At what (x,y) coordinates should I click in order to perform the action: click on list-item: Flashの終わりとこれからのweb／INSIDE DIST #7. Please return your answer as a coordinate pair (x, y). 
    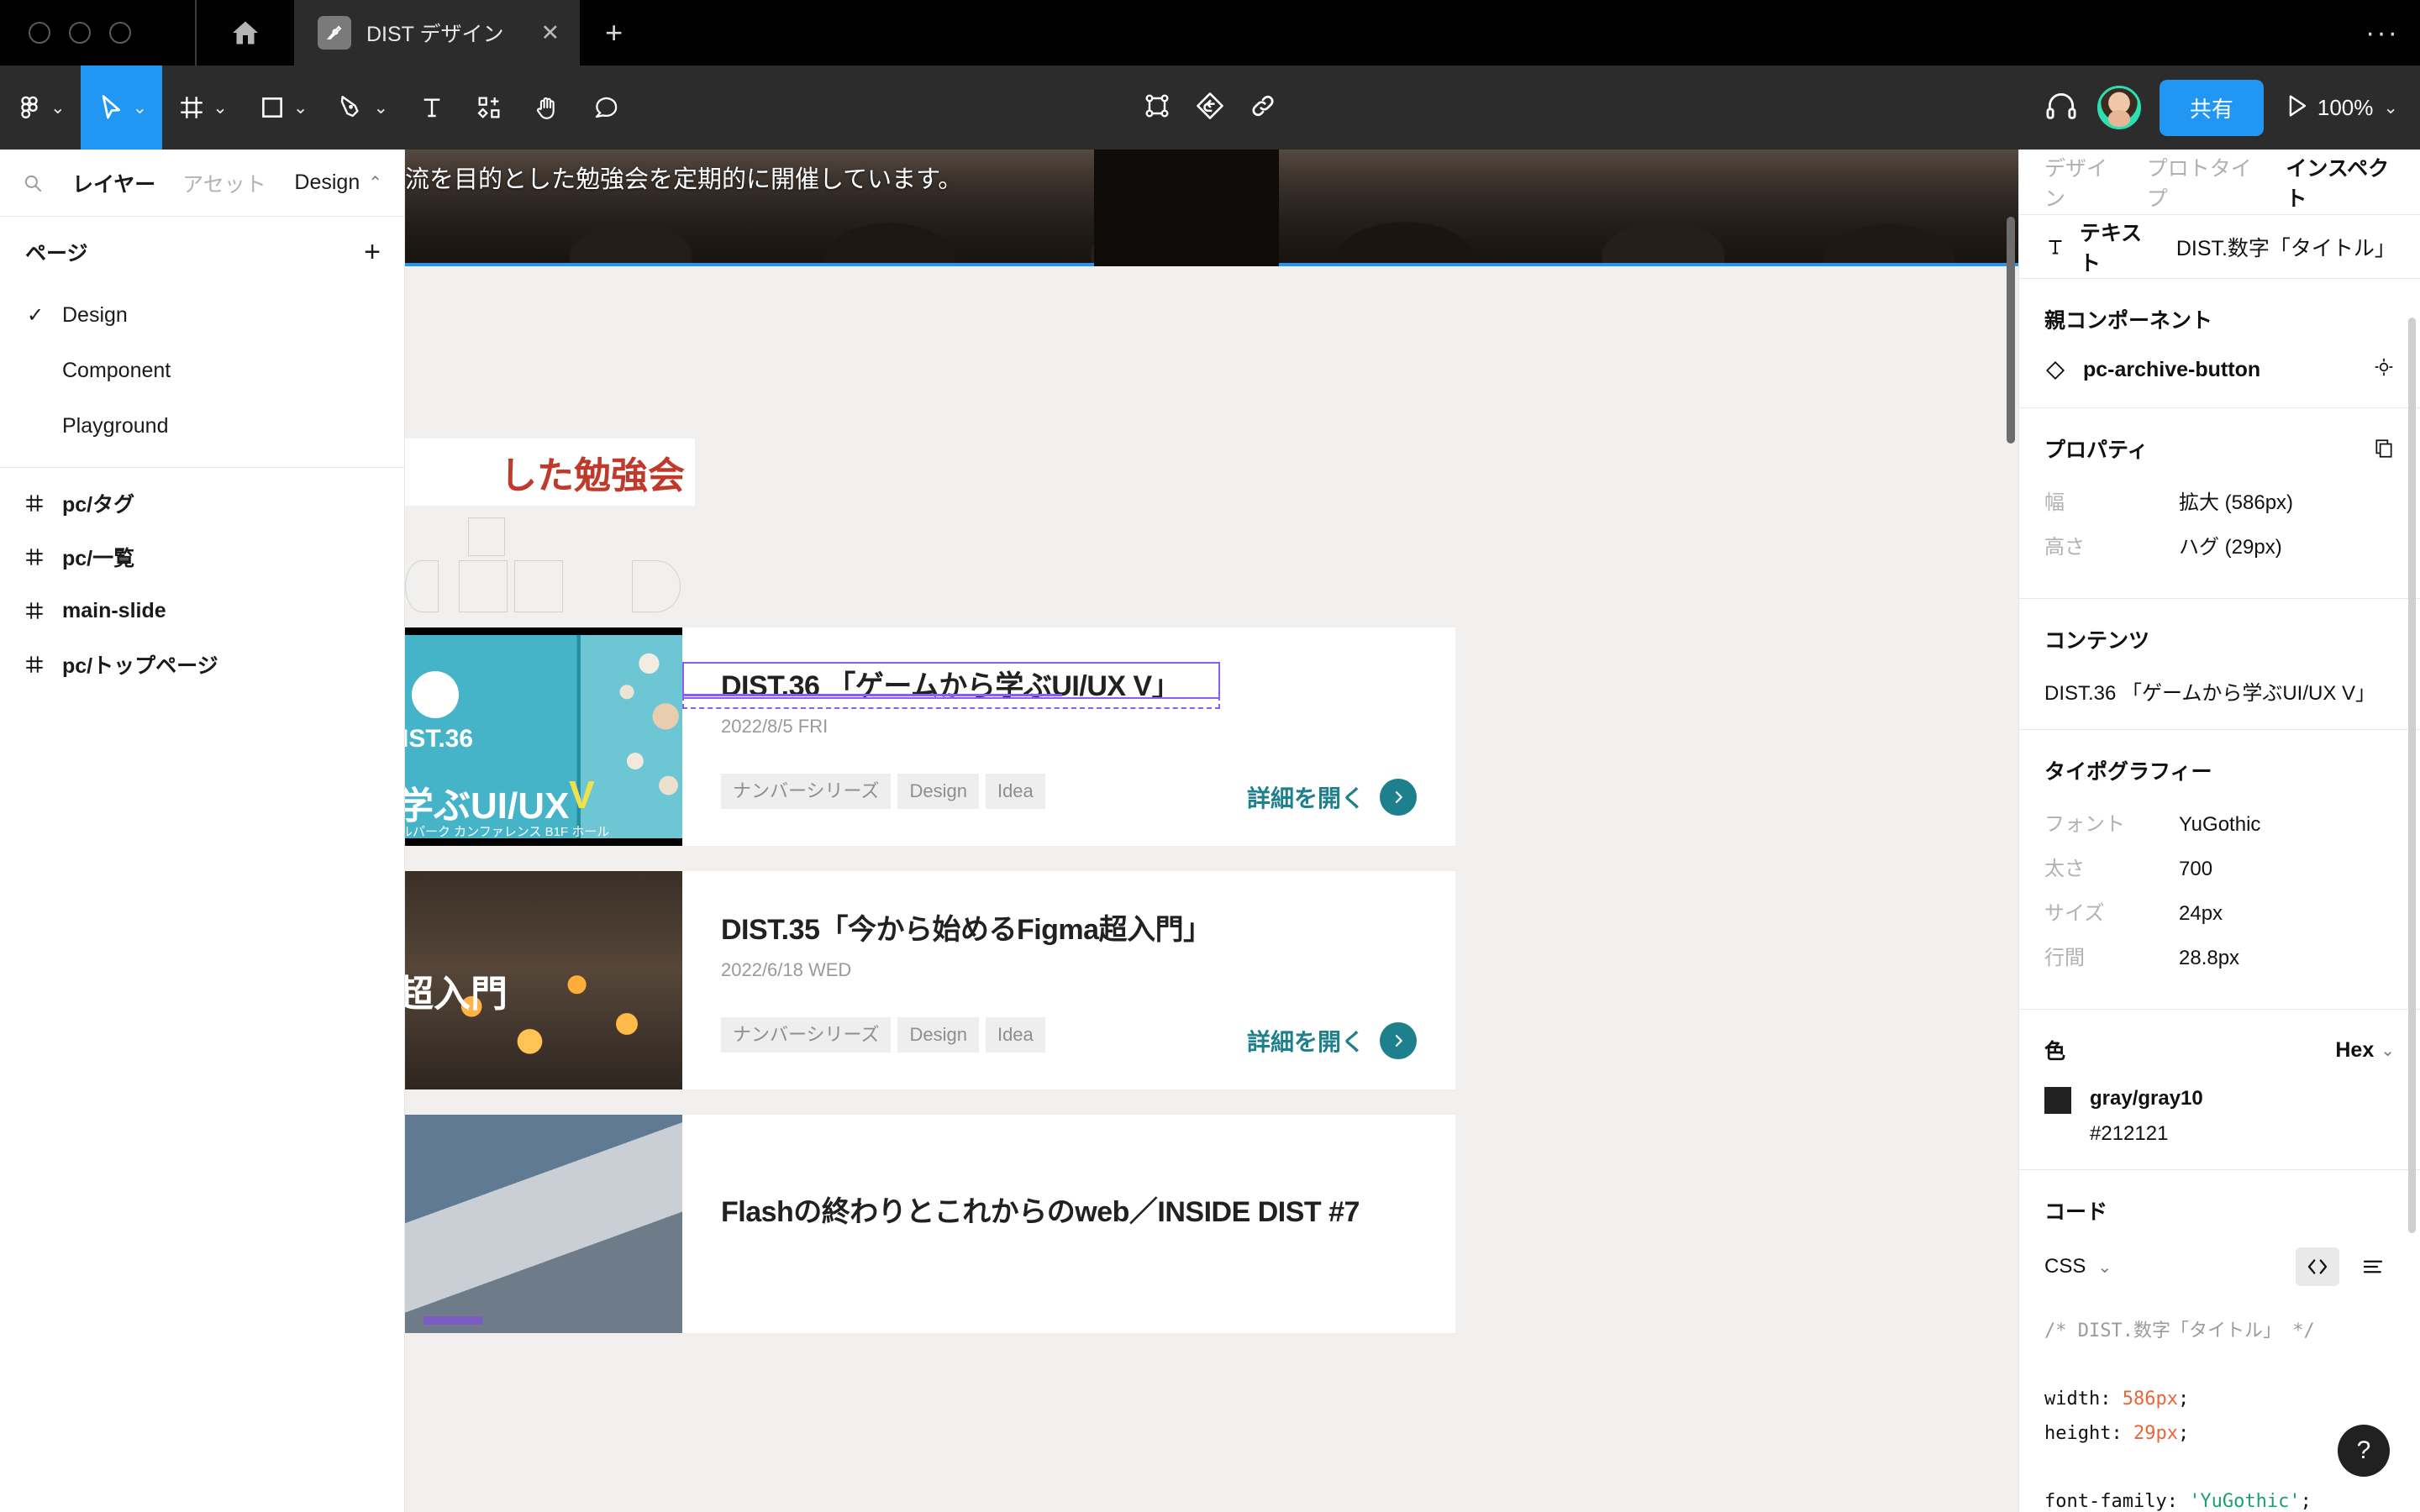
    Looking at the image, I should click on (930, 1224).